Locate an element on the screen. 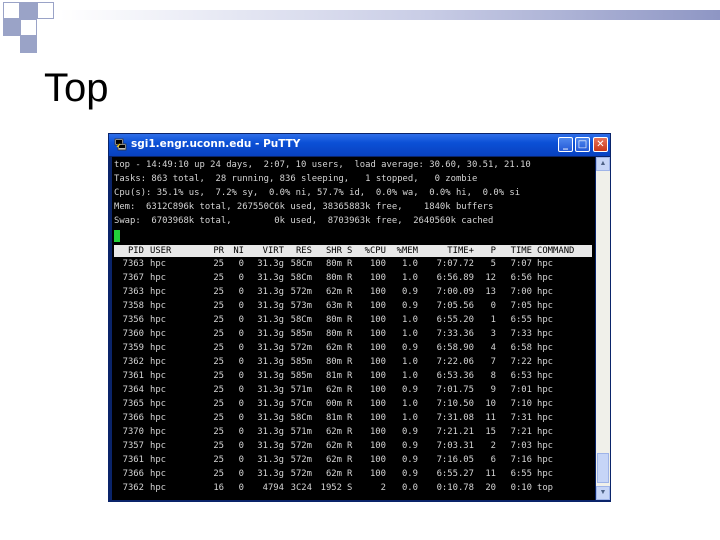 The height and width of the screenshot is (540, 720). cell-time: 6:55 is located at coordinates (521, 474).